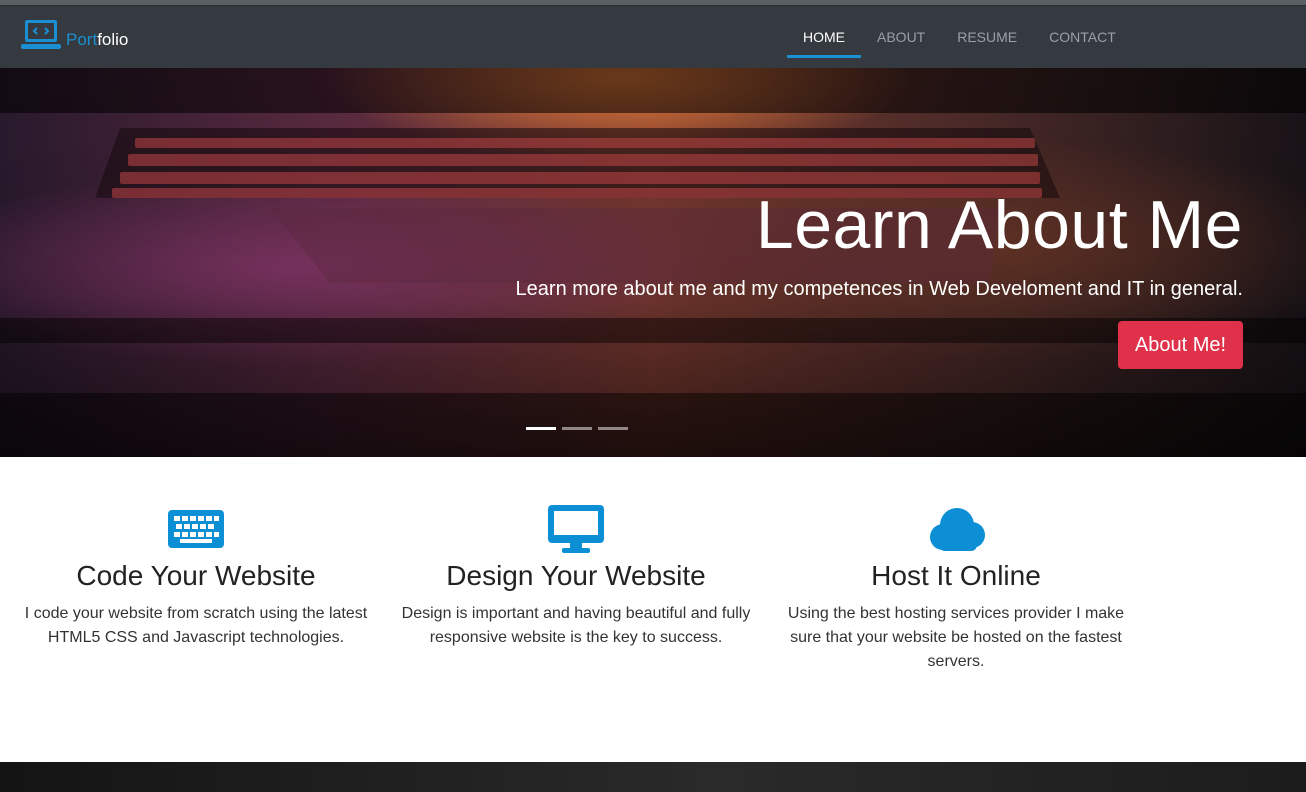 The width and height of the screenshot is (1306, 792). Describe the element at coordinates (576, 529) in the screenshot. I see `desktop-icon` at that location.